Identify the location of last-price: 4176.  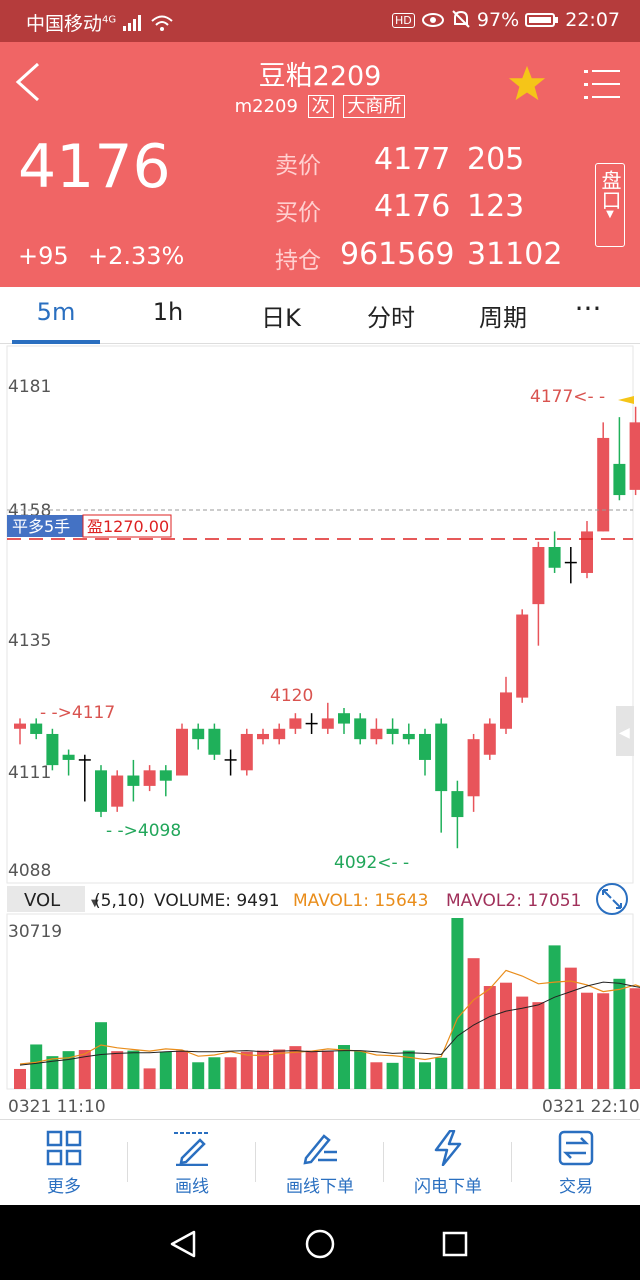
(94, 167).